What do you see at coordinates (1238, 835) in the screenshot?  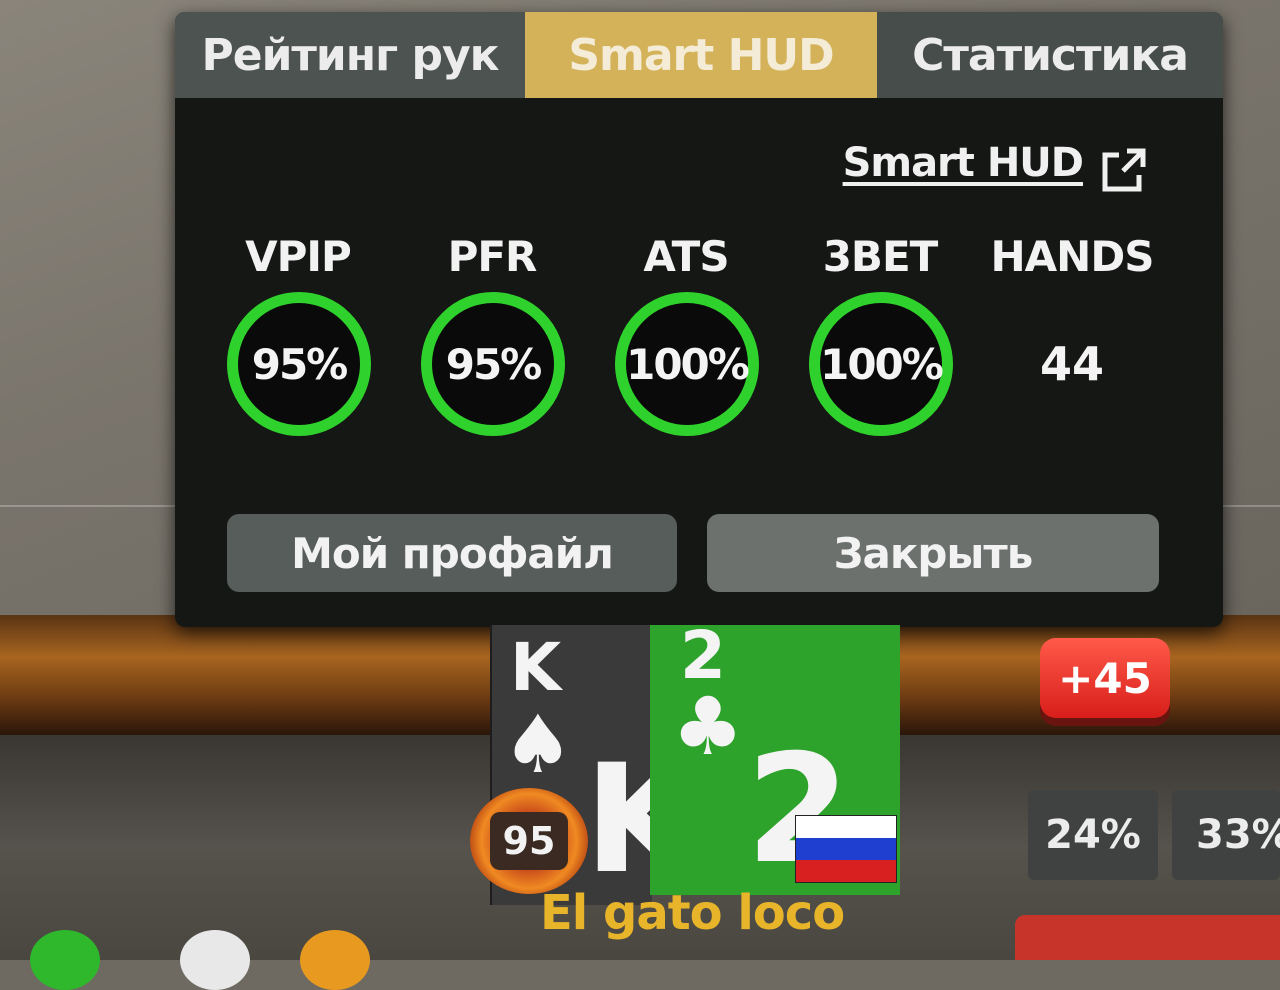 I see `percentage-value: 33%` at bounding box center [1238, 835].